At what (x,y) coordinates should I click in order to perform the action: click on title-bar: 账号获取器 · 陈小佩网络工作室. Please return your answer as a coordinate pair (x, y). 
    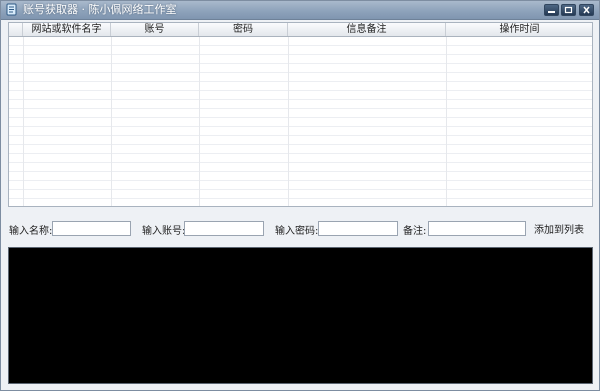
    Looking at the image, I should click on (300, 10).